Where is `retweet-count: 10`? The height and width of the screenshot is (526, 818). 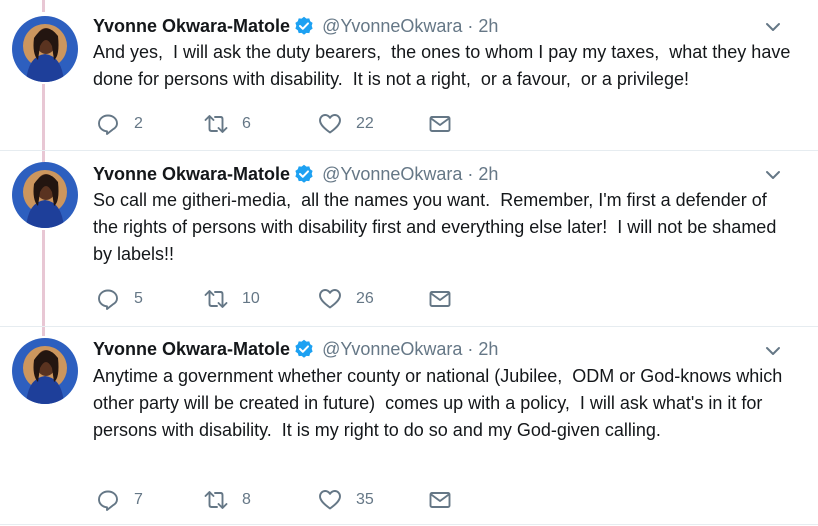
retweet-count: 10 is located at coordinates (251, 298).